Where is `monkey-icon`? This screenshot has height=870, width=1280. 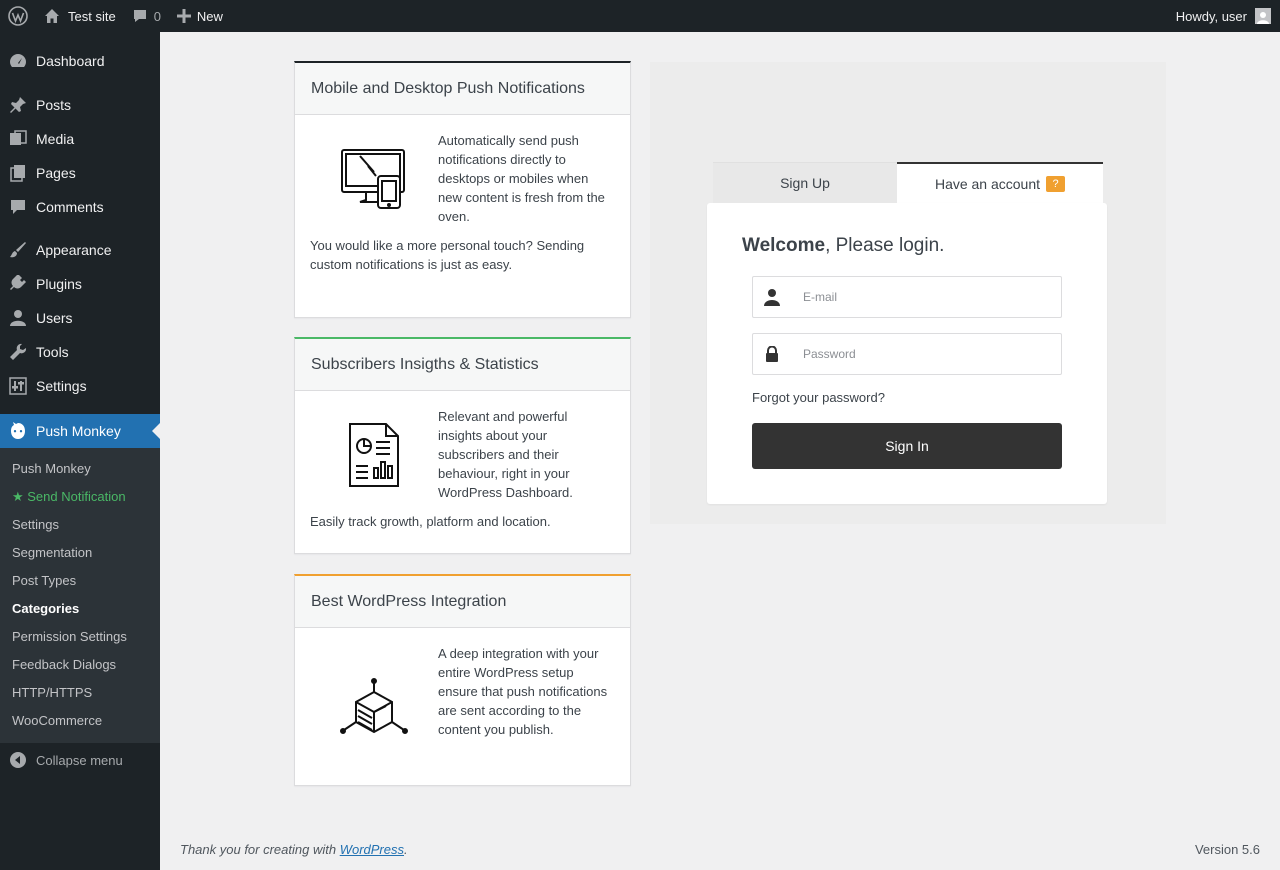 monkey-icon is located at coordinates (18, 431).